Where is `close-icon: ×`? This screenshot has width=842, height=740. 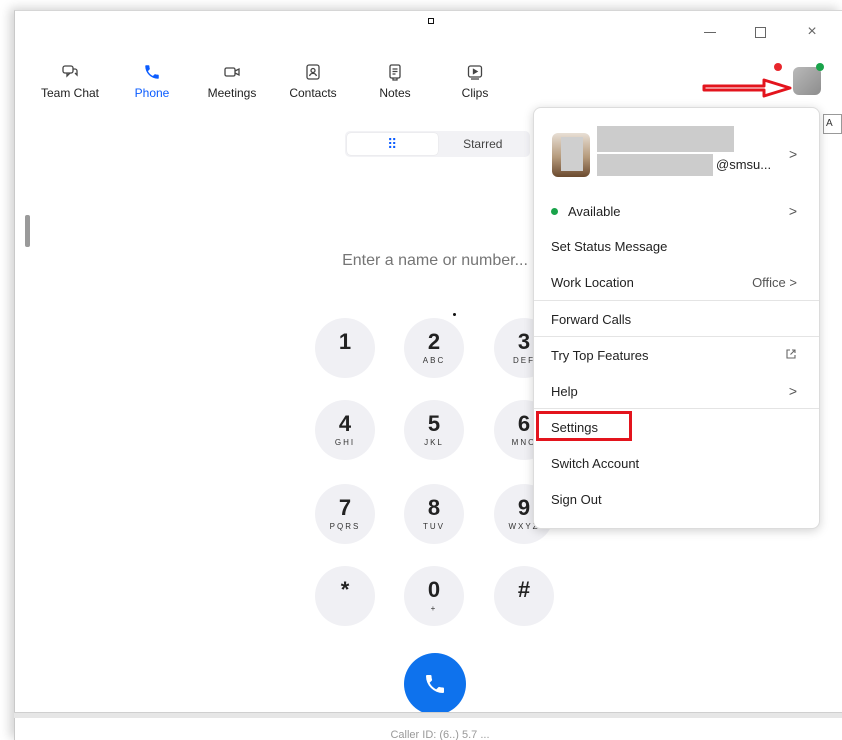
close-icon: × is located at coordinates (812, 31).